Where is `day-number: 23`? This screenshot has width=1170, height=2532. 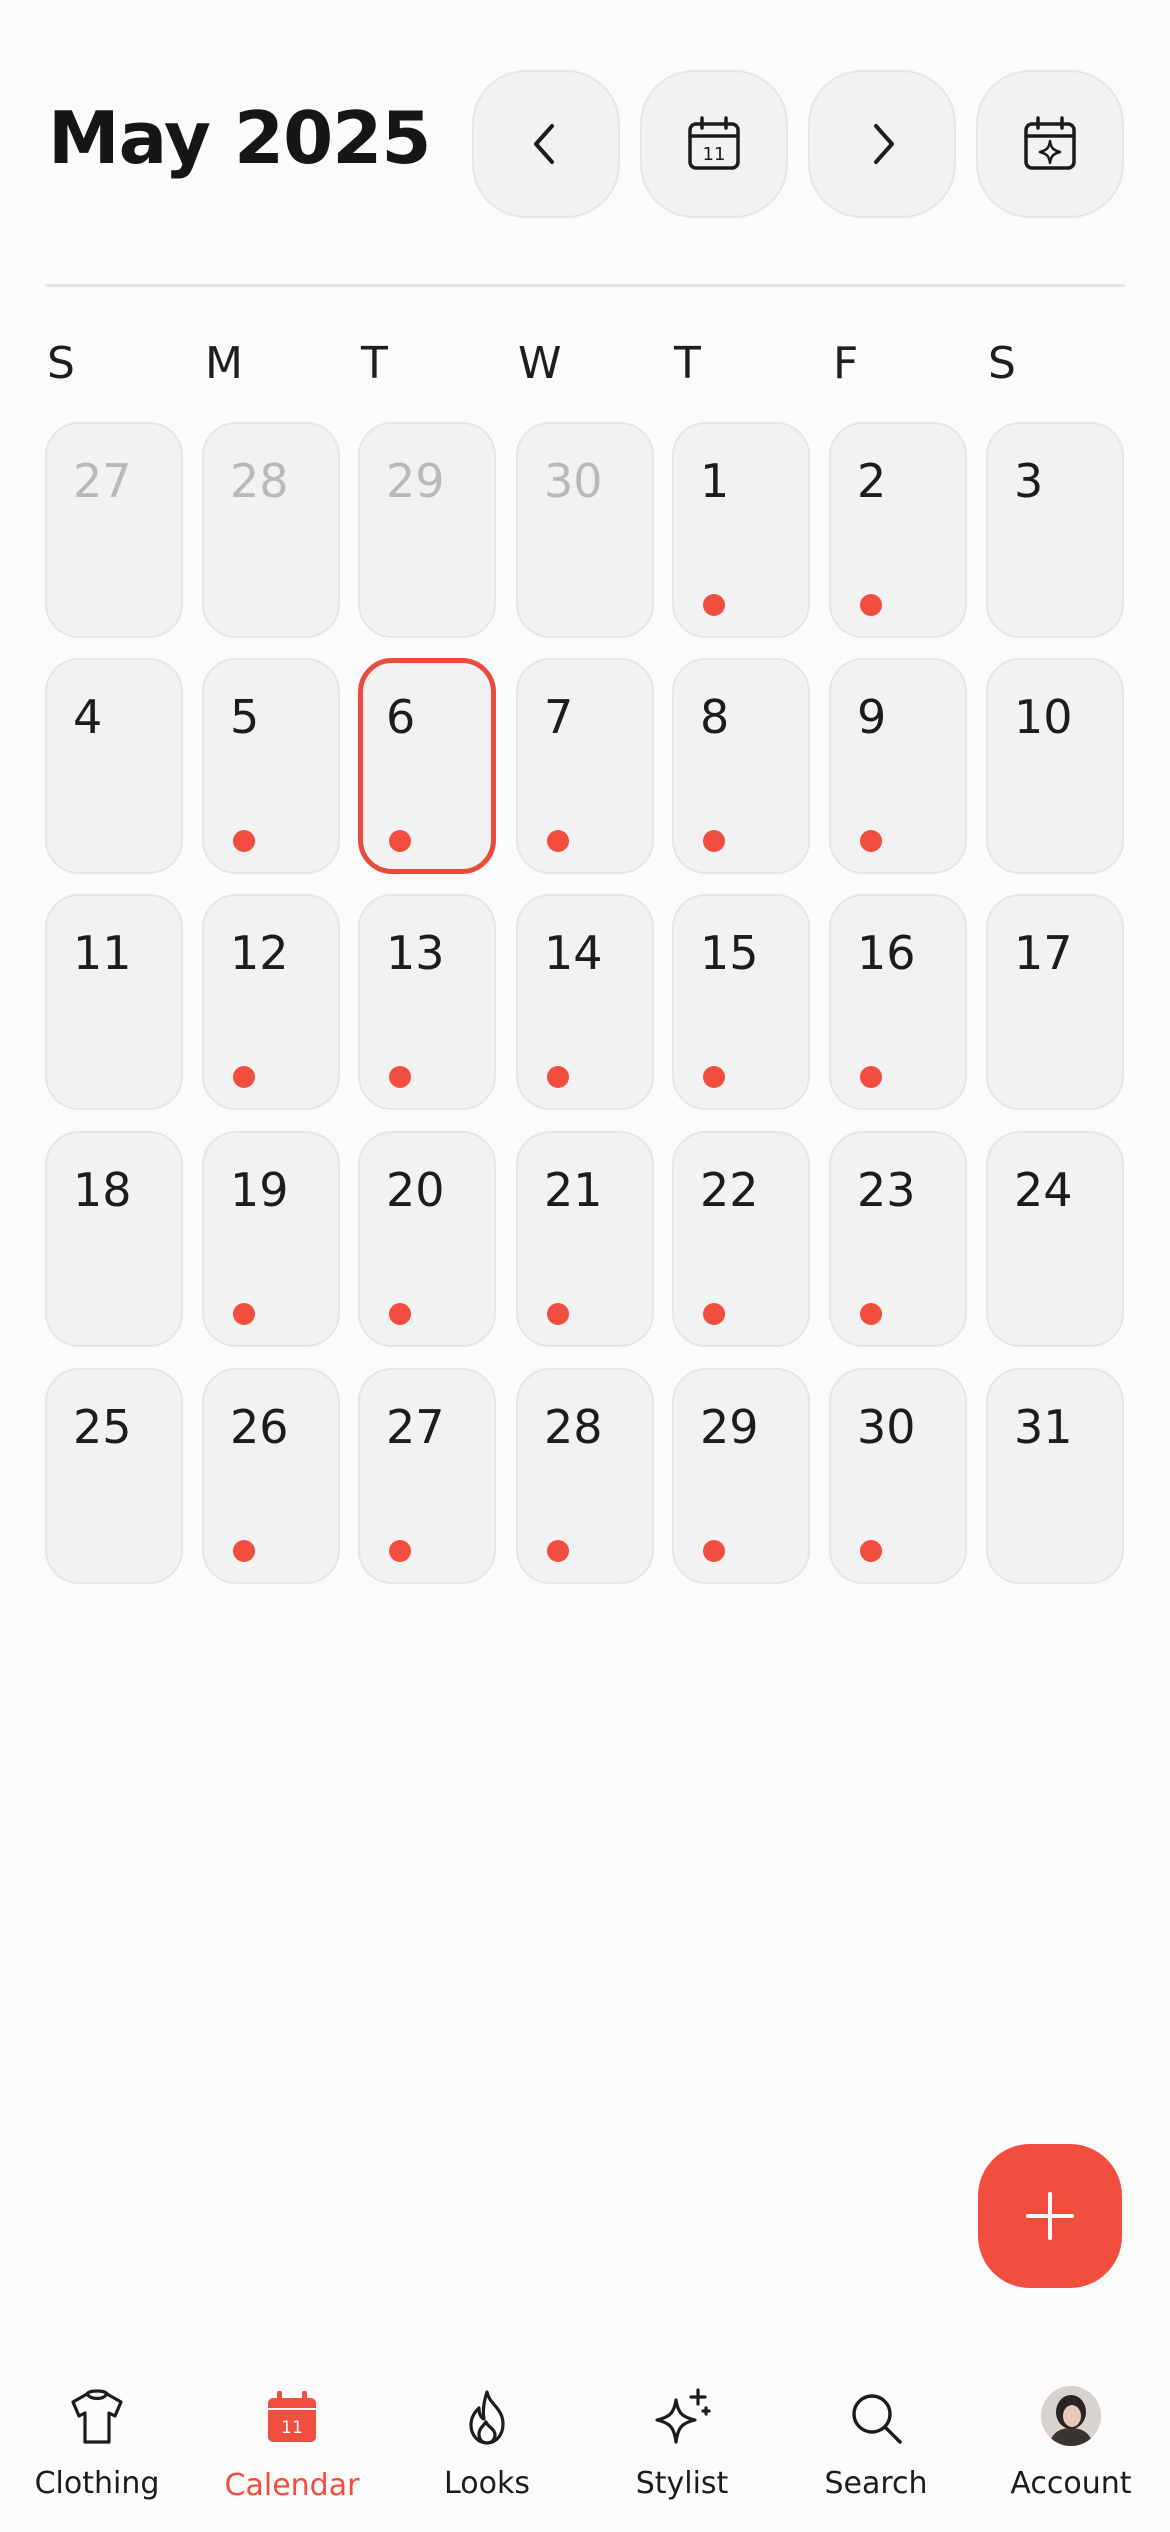 day-number: 23 is located at coordinates (886, 1190).